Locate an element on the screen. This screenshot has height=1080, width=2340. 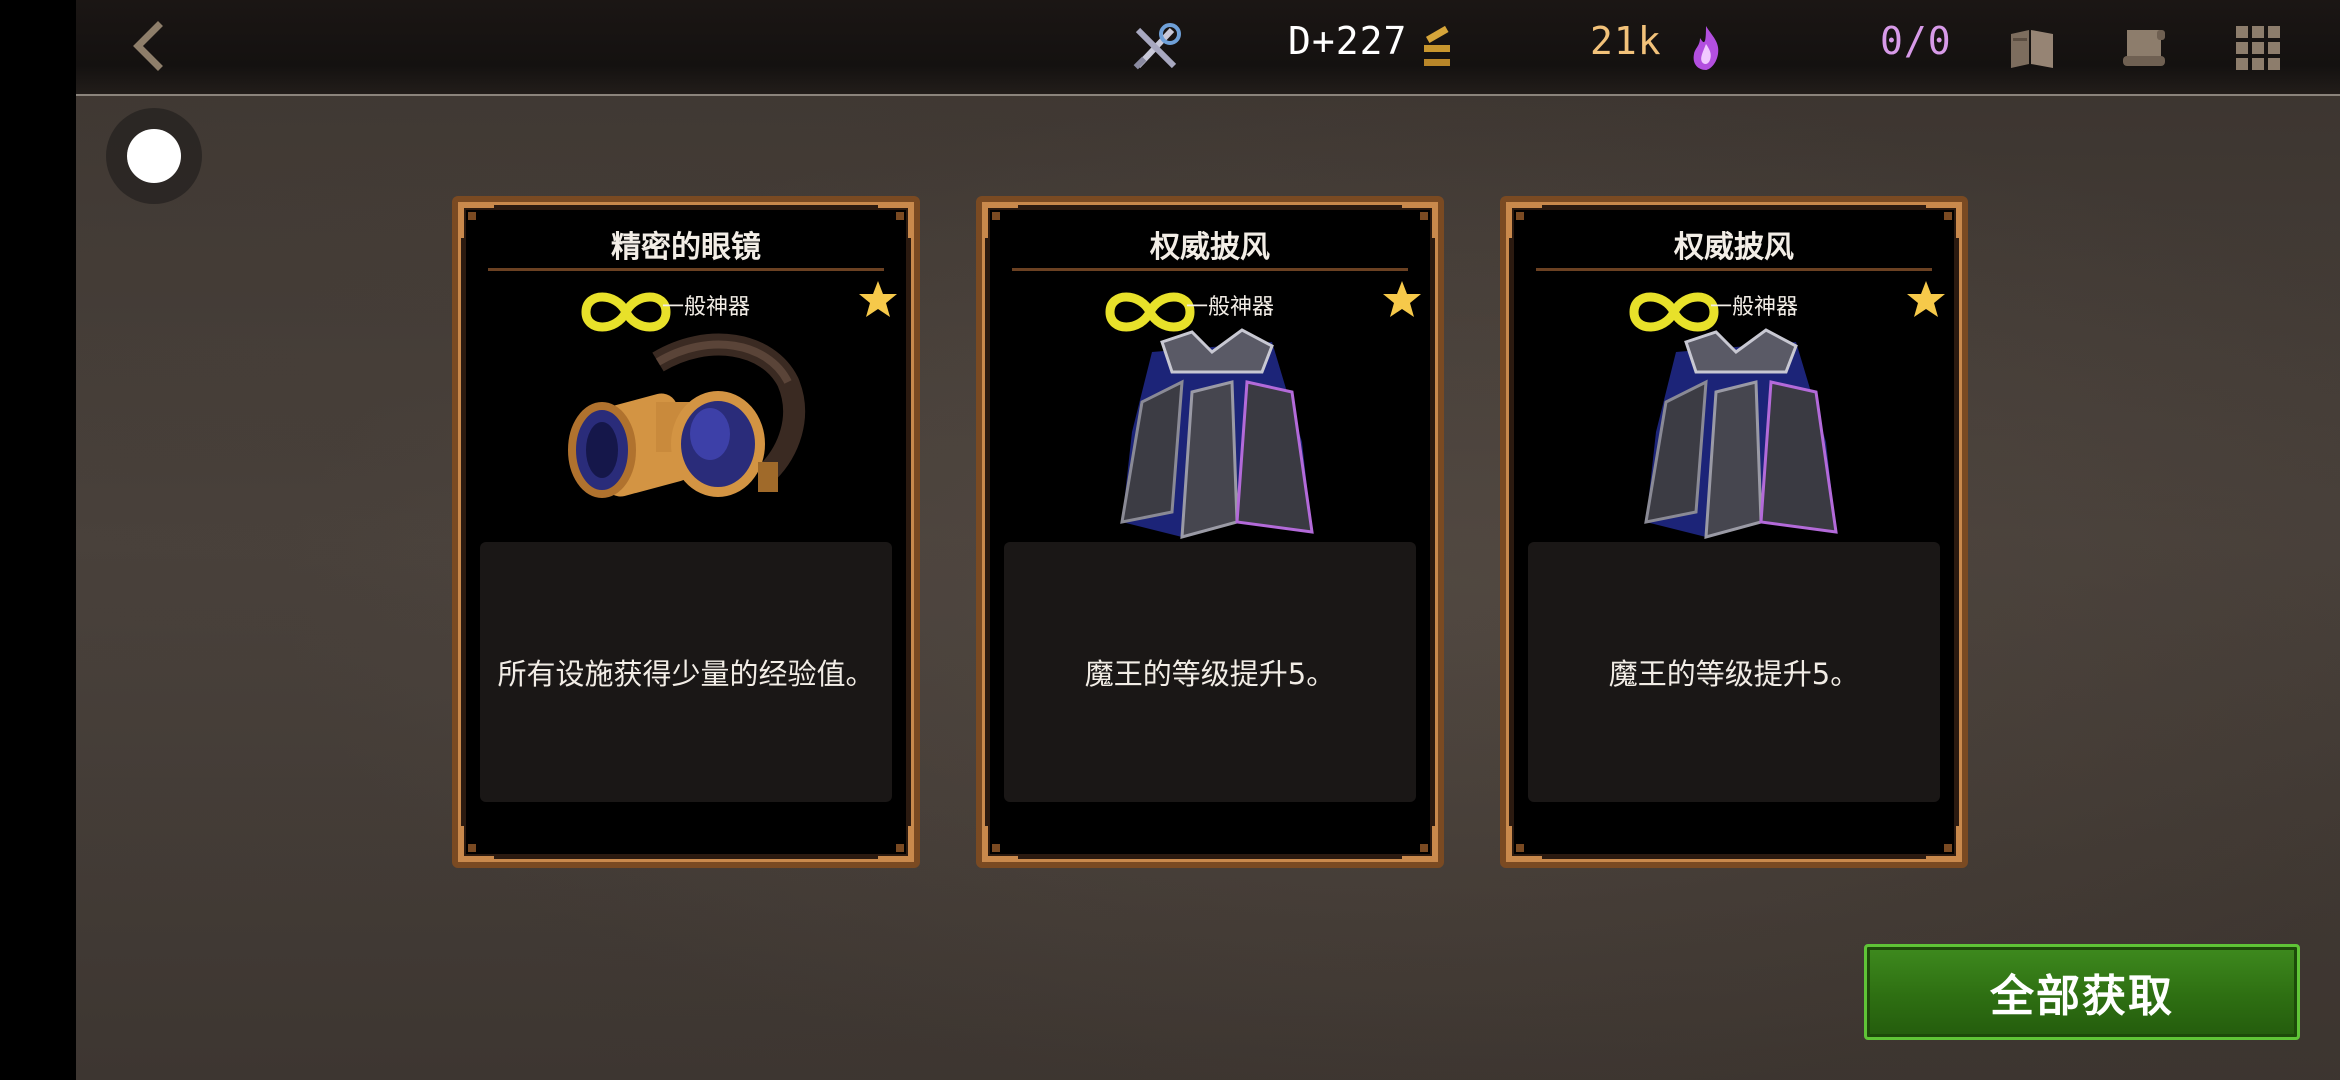
grid-menu-icon is located at coordinates (2258, 48).